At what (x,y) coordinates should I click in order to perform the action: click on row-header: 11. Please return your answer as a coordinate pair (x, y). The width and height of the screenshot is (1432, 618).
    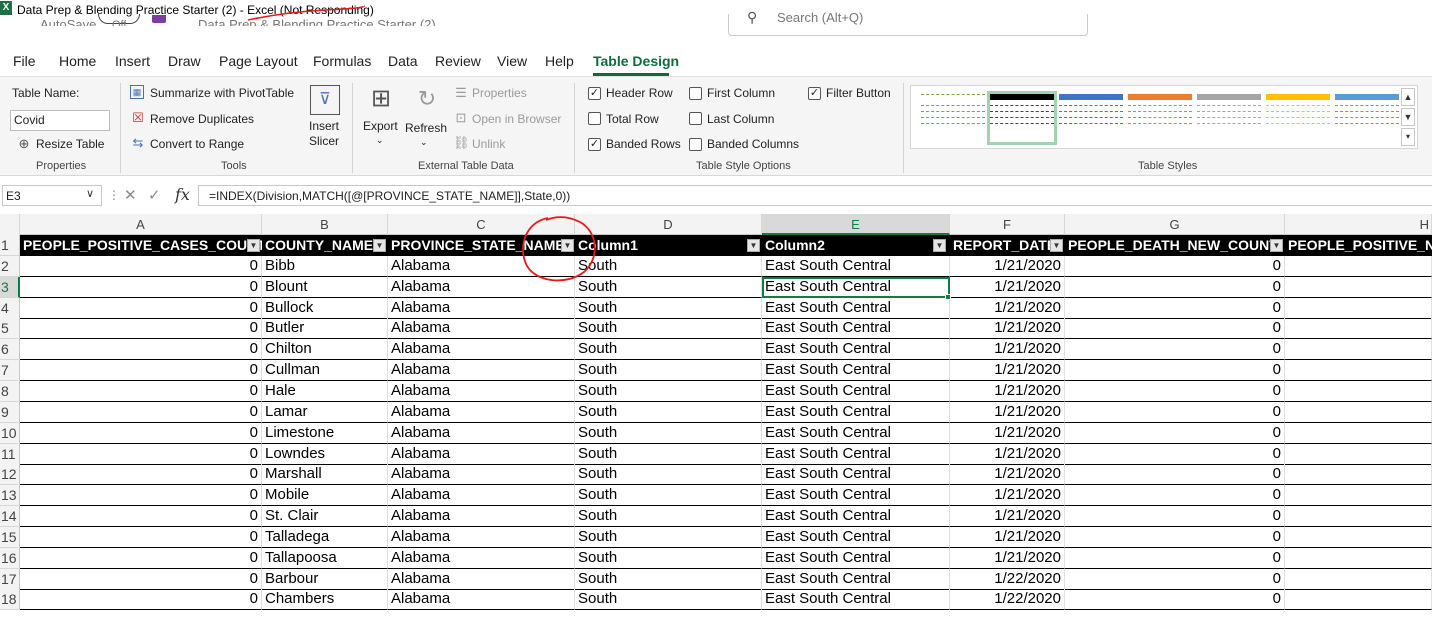
    Looking at the image, I should click on (10, 454).